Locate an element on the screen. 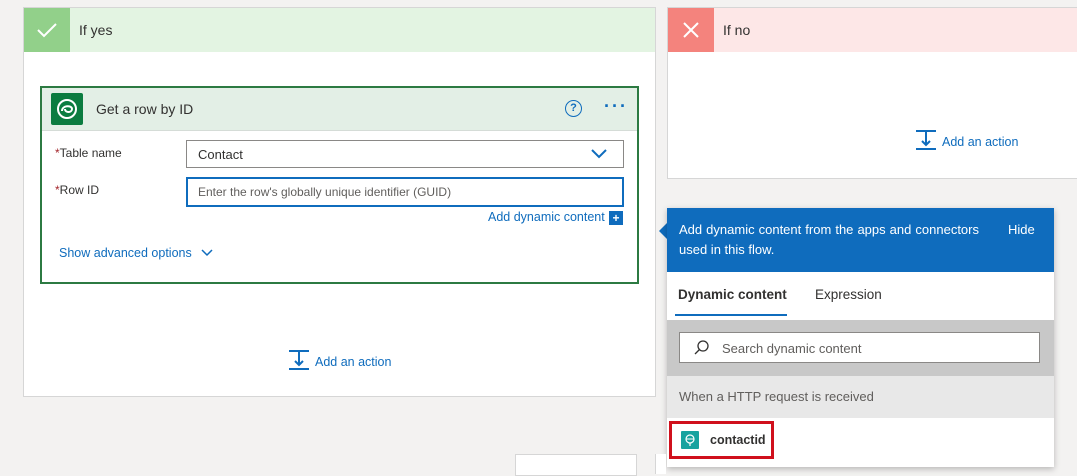 This screenshot has width=1077, height=476. active-tab-underline is located at coordinates (731, 315).